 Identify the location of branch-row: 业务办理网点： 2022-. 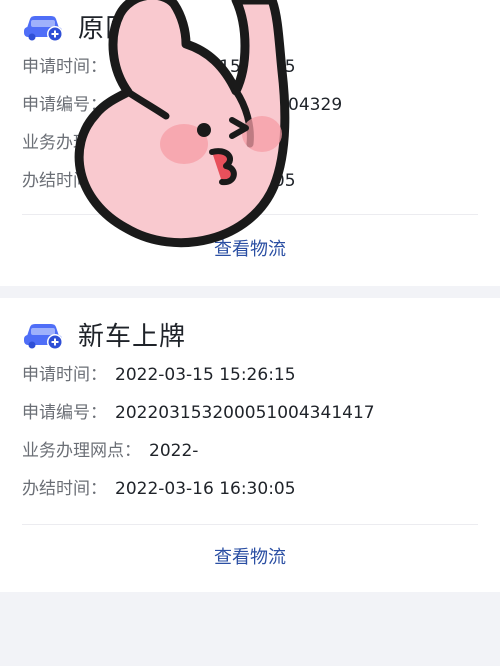
(110, 448).